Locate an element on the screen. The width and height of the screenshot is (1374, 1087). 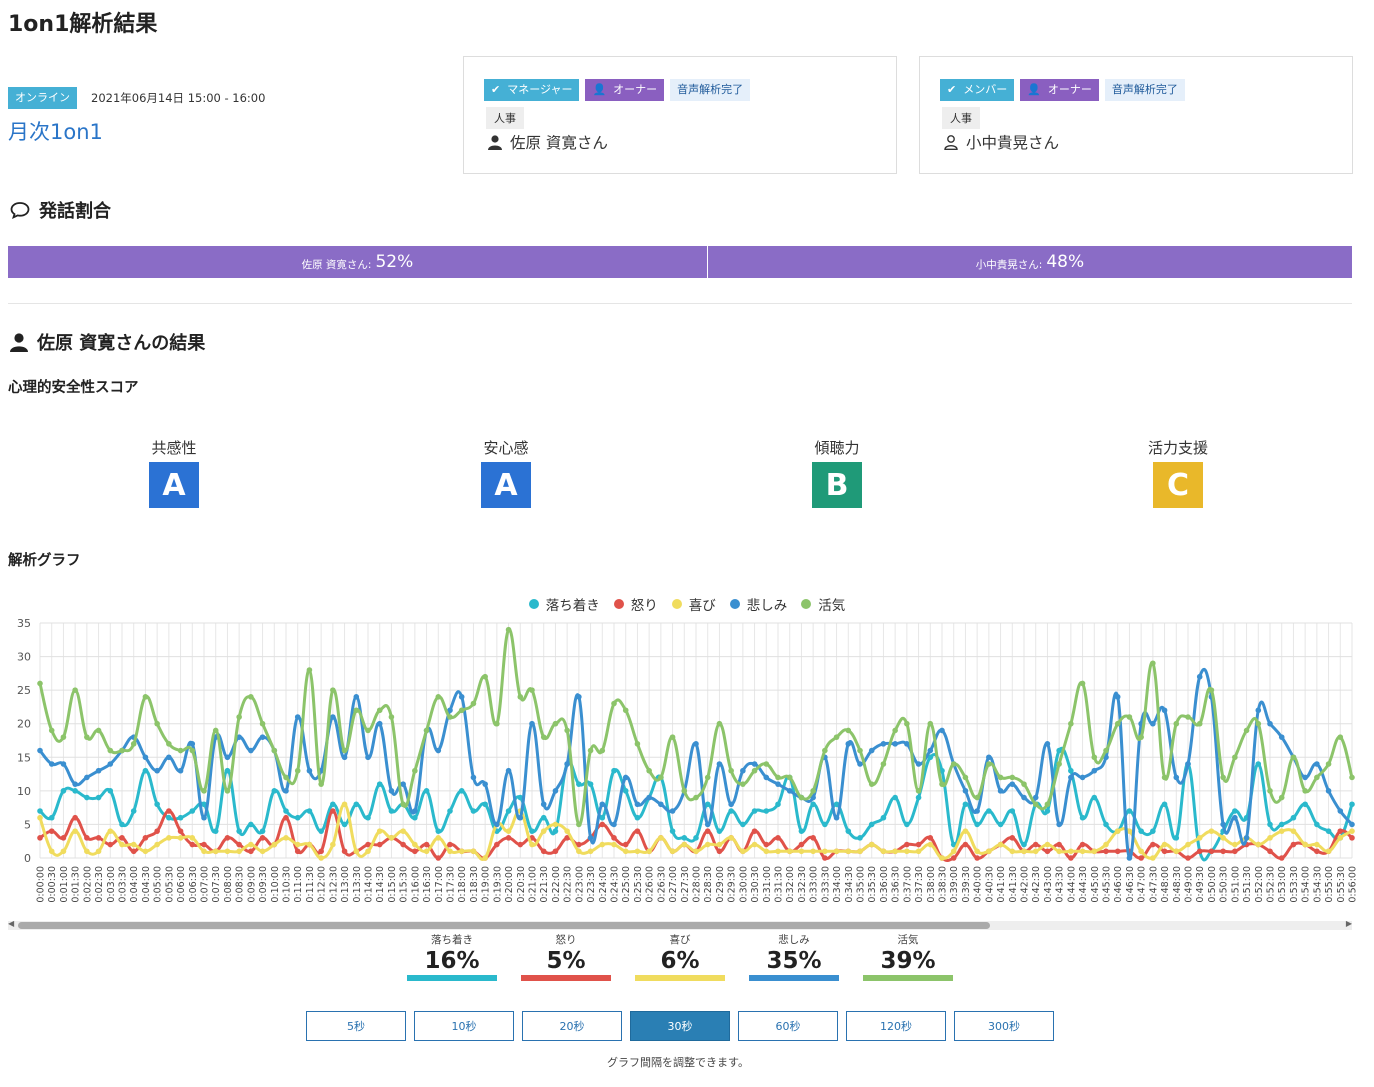
x-tick-label: 0:46:30 is located at coordinates (1130, 884).